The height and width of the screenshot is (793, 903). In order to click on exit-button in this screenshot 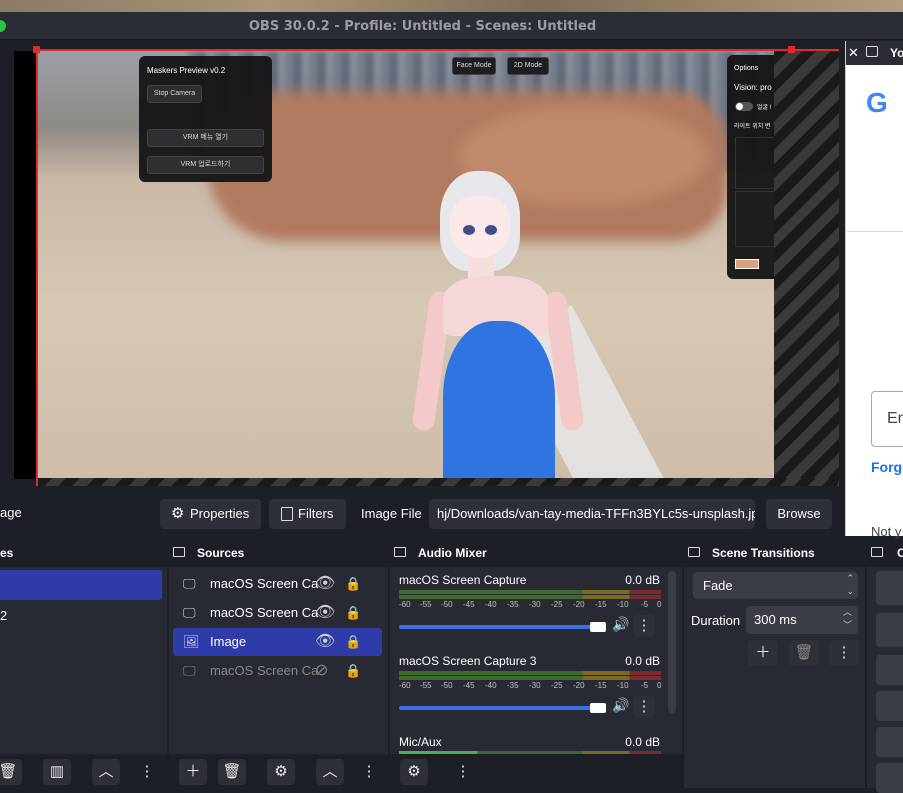, I will do `click(889, 778)`.